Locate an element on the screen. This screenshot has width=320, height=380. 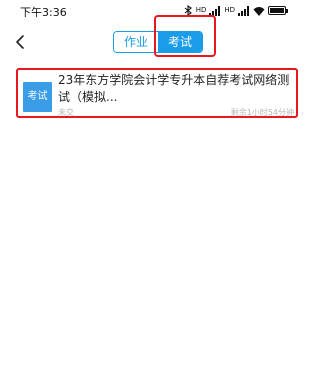
status-time: 下午3:36 is located at coordinates (43, 12).